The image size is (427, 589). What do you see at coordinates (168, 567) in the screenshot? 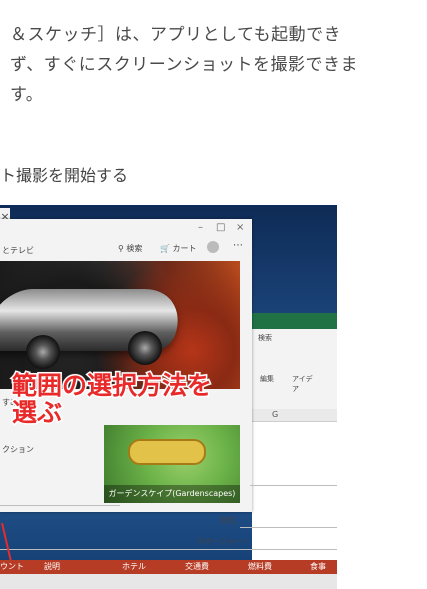
I see `expense-header-row: ウント 説明 ホテル 交通費 燃料費 食事` at bounding box center [168, 567].